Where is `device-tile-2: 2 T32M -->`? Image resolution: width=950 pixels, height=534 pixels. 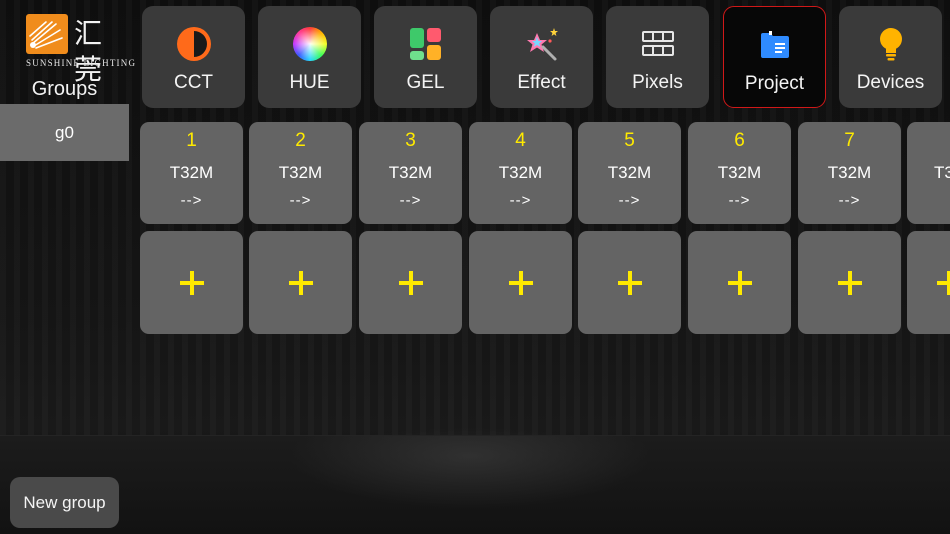 device-tile-2: 2 T32M --> is located at coordinates (300, 173).